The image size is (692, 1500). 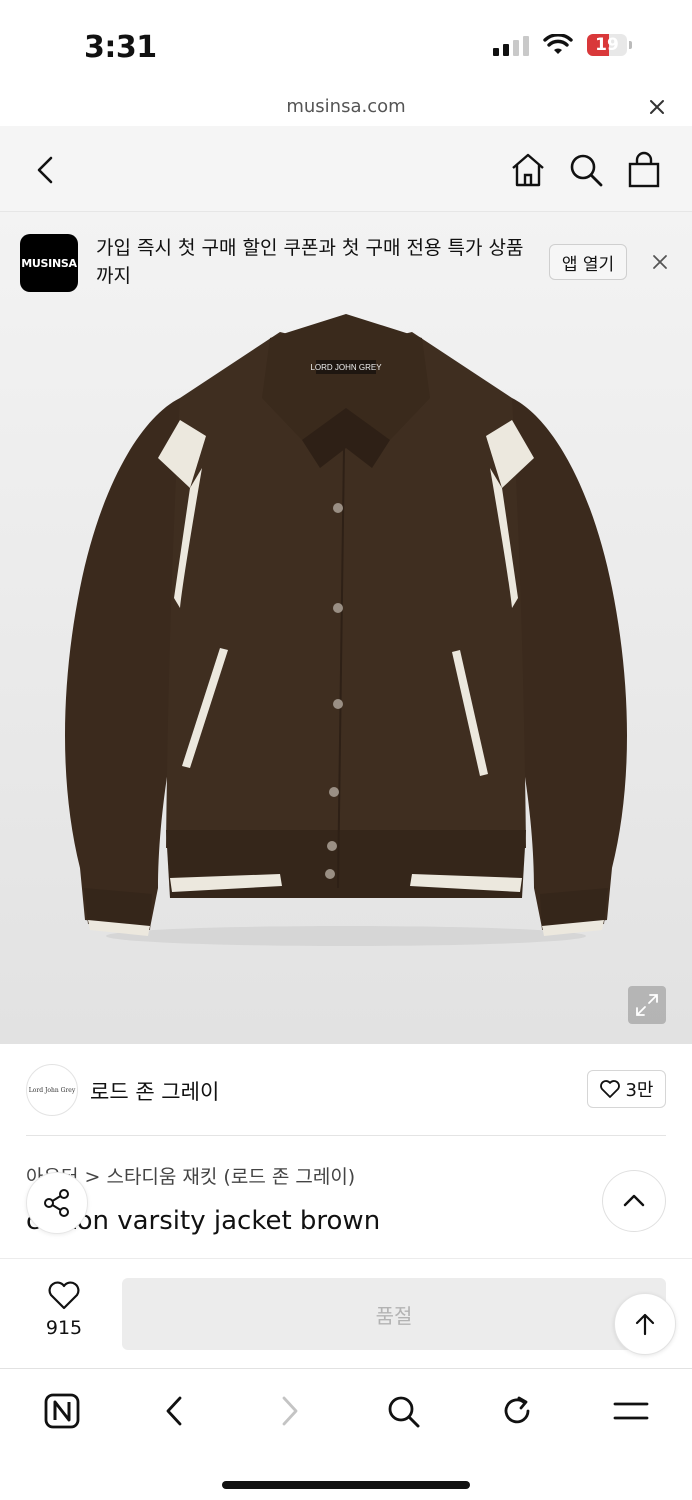 I want to click on naver-icon, so click(x=62, y=1411).